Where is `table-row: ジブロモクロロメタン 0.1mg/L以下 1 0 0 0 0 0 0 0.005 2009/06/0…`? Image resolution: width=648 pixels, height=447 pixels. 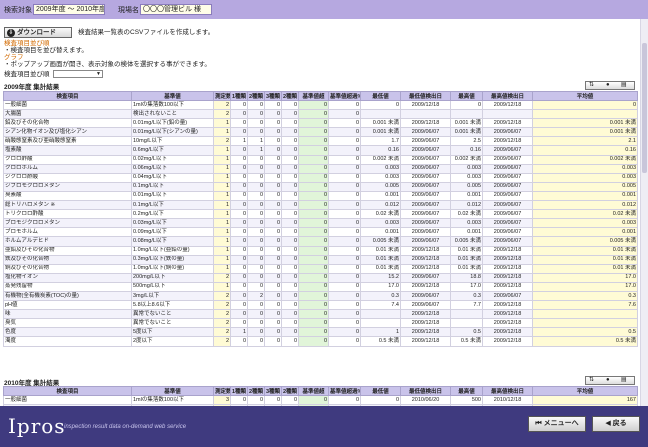 table-row: ジブロモクロロメタン 0.1mg/L以下 1 0 0 0 0 0 0 0.005 2009/06/0… is located at coordinates (320, 186).